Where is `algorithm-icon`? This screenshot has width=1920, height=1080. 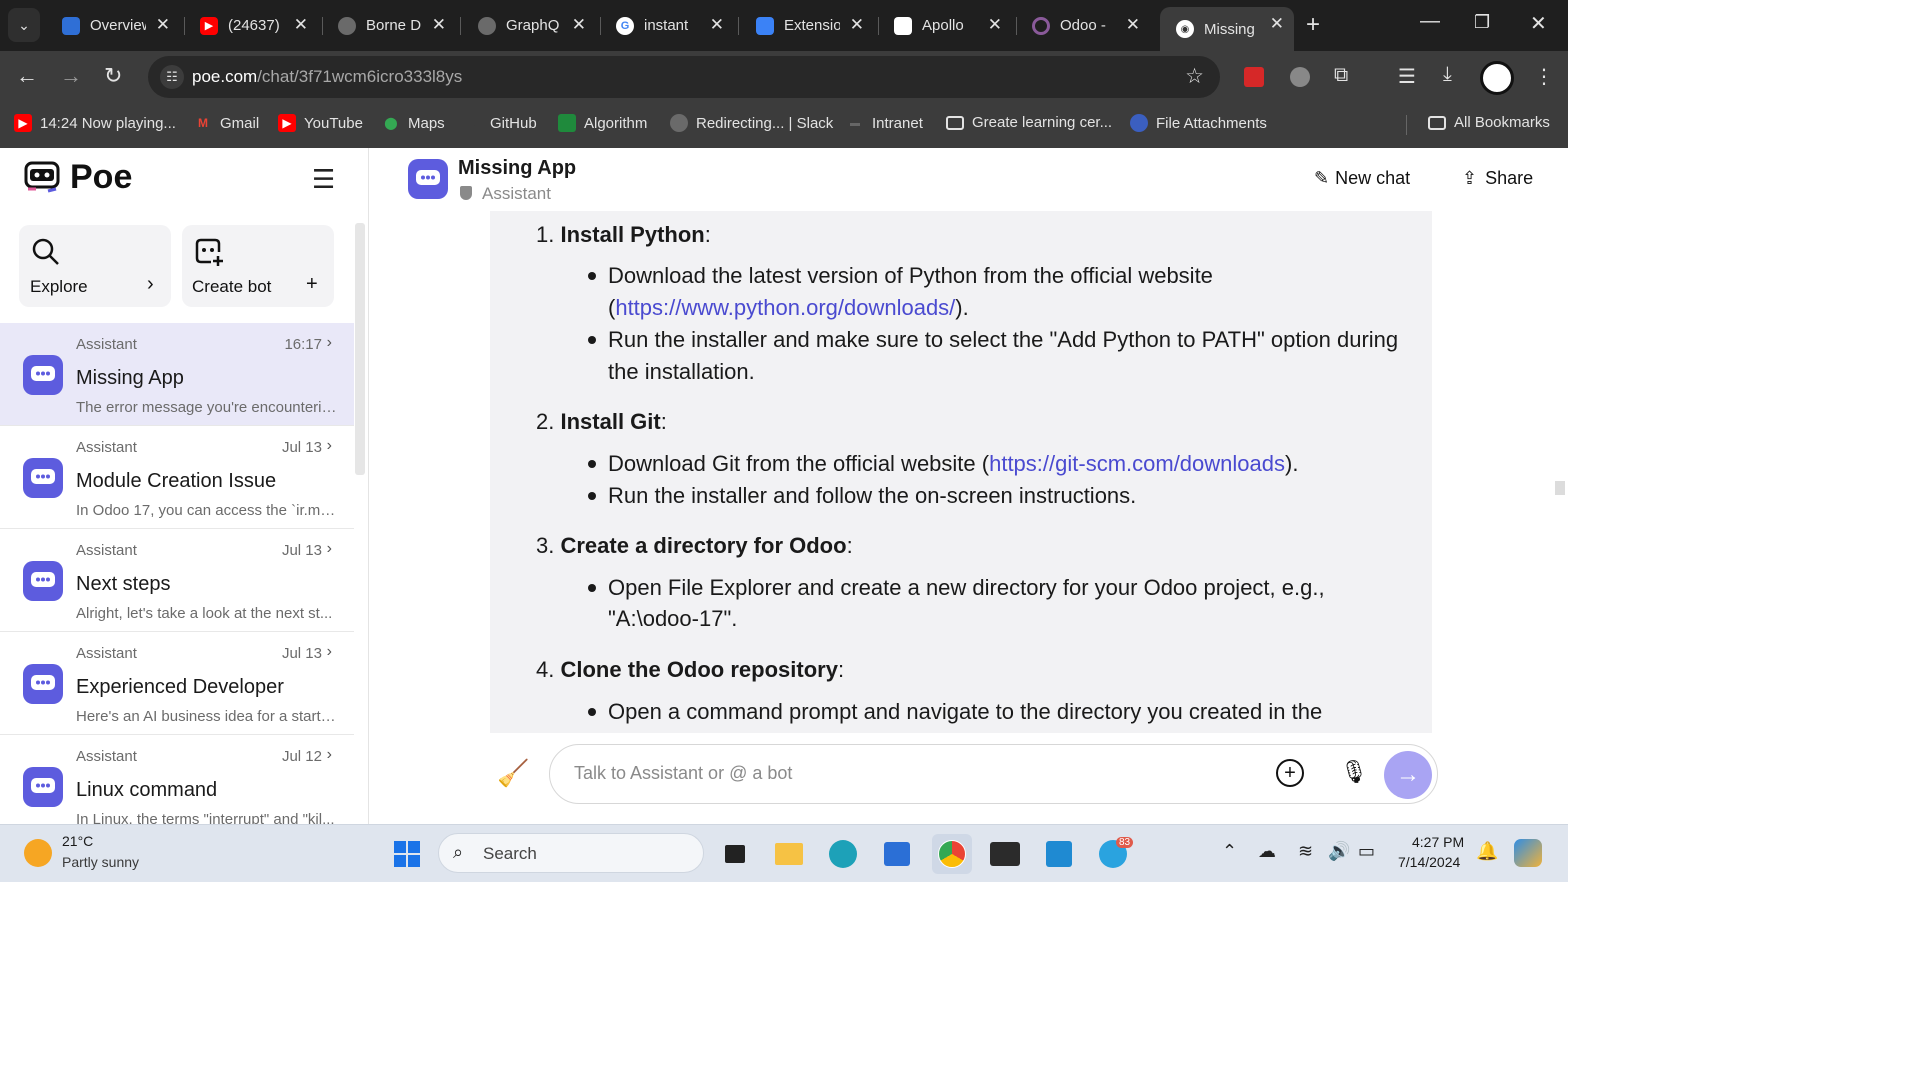 algorithm-icon is located at coordinates (567, 123).